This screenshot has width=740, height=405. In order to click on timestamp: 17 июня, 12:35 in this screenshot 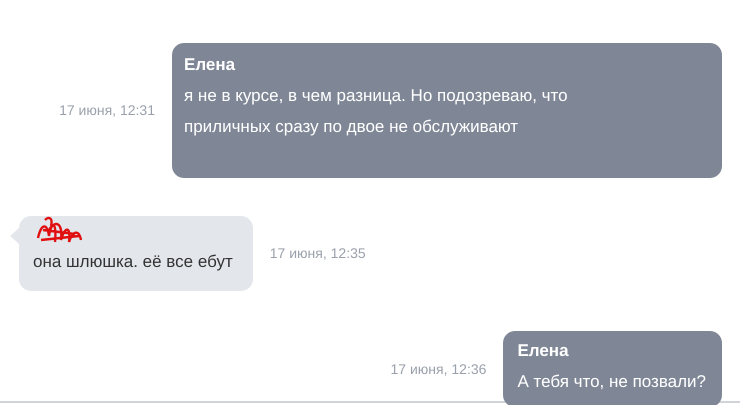, I will do `click(318, 253)`.